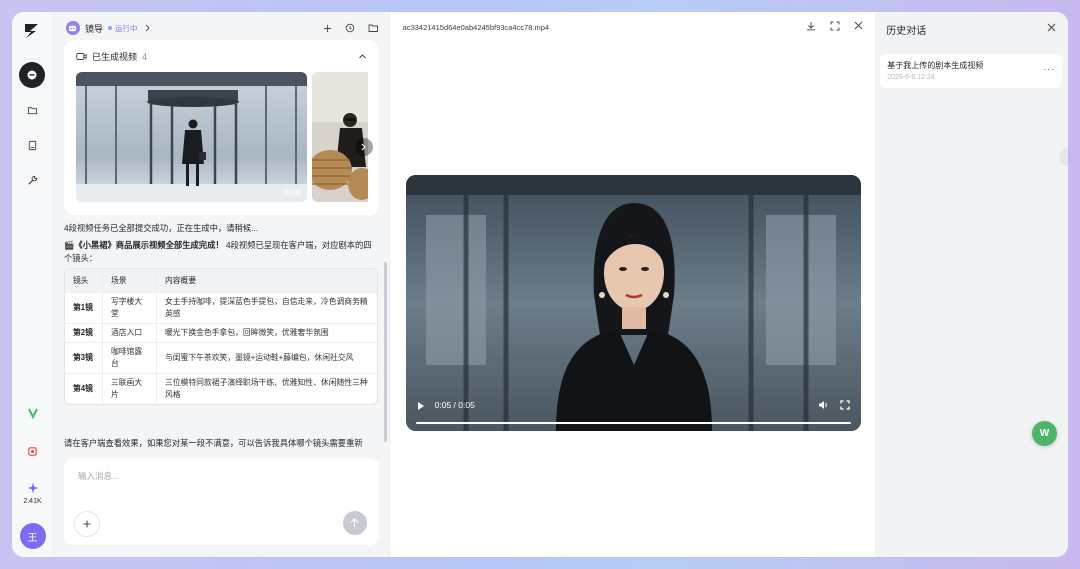  I want to click on usage-count: 2.41K, so click(32, 501).